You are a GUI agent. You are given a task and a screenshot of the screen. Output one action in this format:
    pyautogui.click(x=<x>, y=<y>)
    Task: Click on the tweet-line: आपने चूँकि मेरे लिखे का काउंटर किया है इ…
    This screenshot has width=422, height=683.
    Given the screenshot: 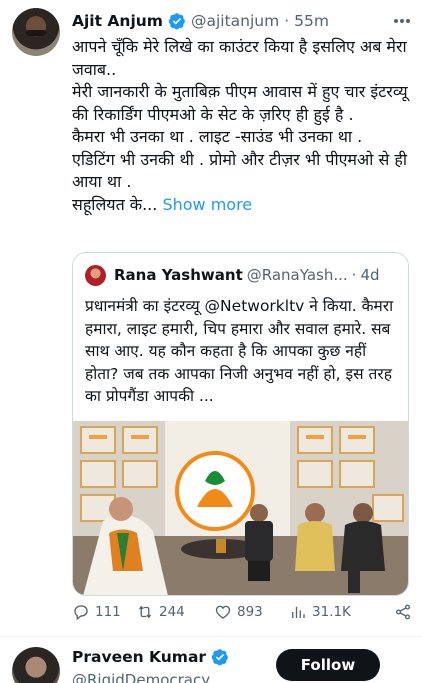 What is the action you would take?
    pyautogui.click(x=239, y=58)
    